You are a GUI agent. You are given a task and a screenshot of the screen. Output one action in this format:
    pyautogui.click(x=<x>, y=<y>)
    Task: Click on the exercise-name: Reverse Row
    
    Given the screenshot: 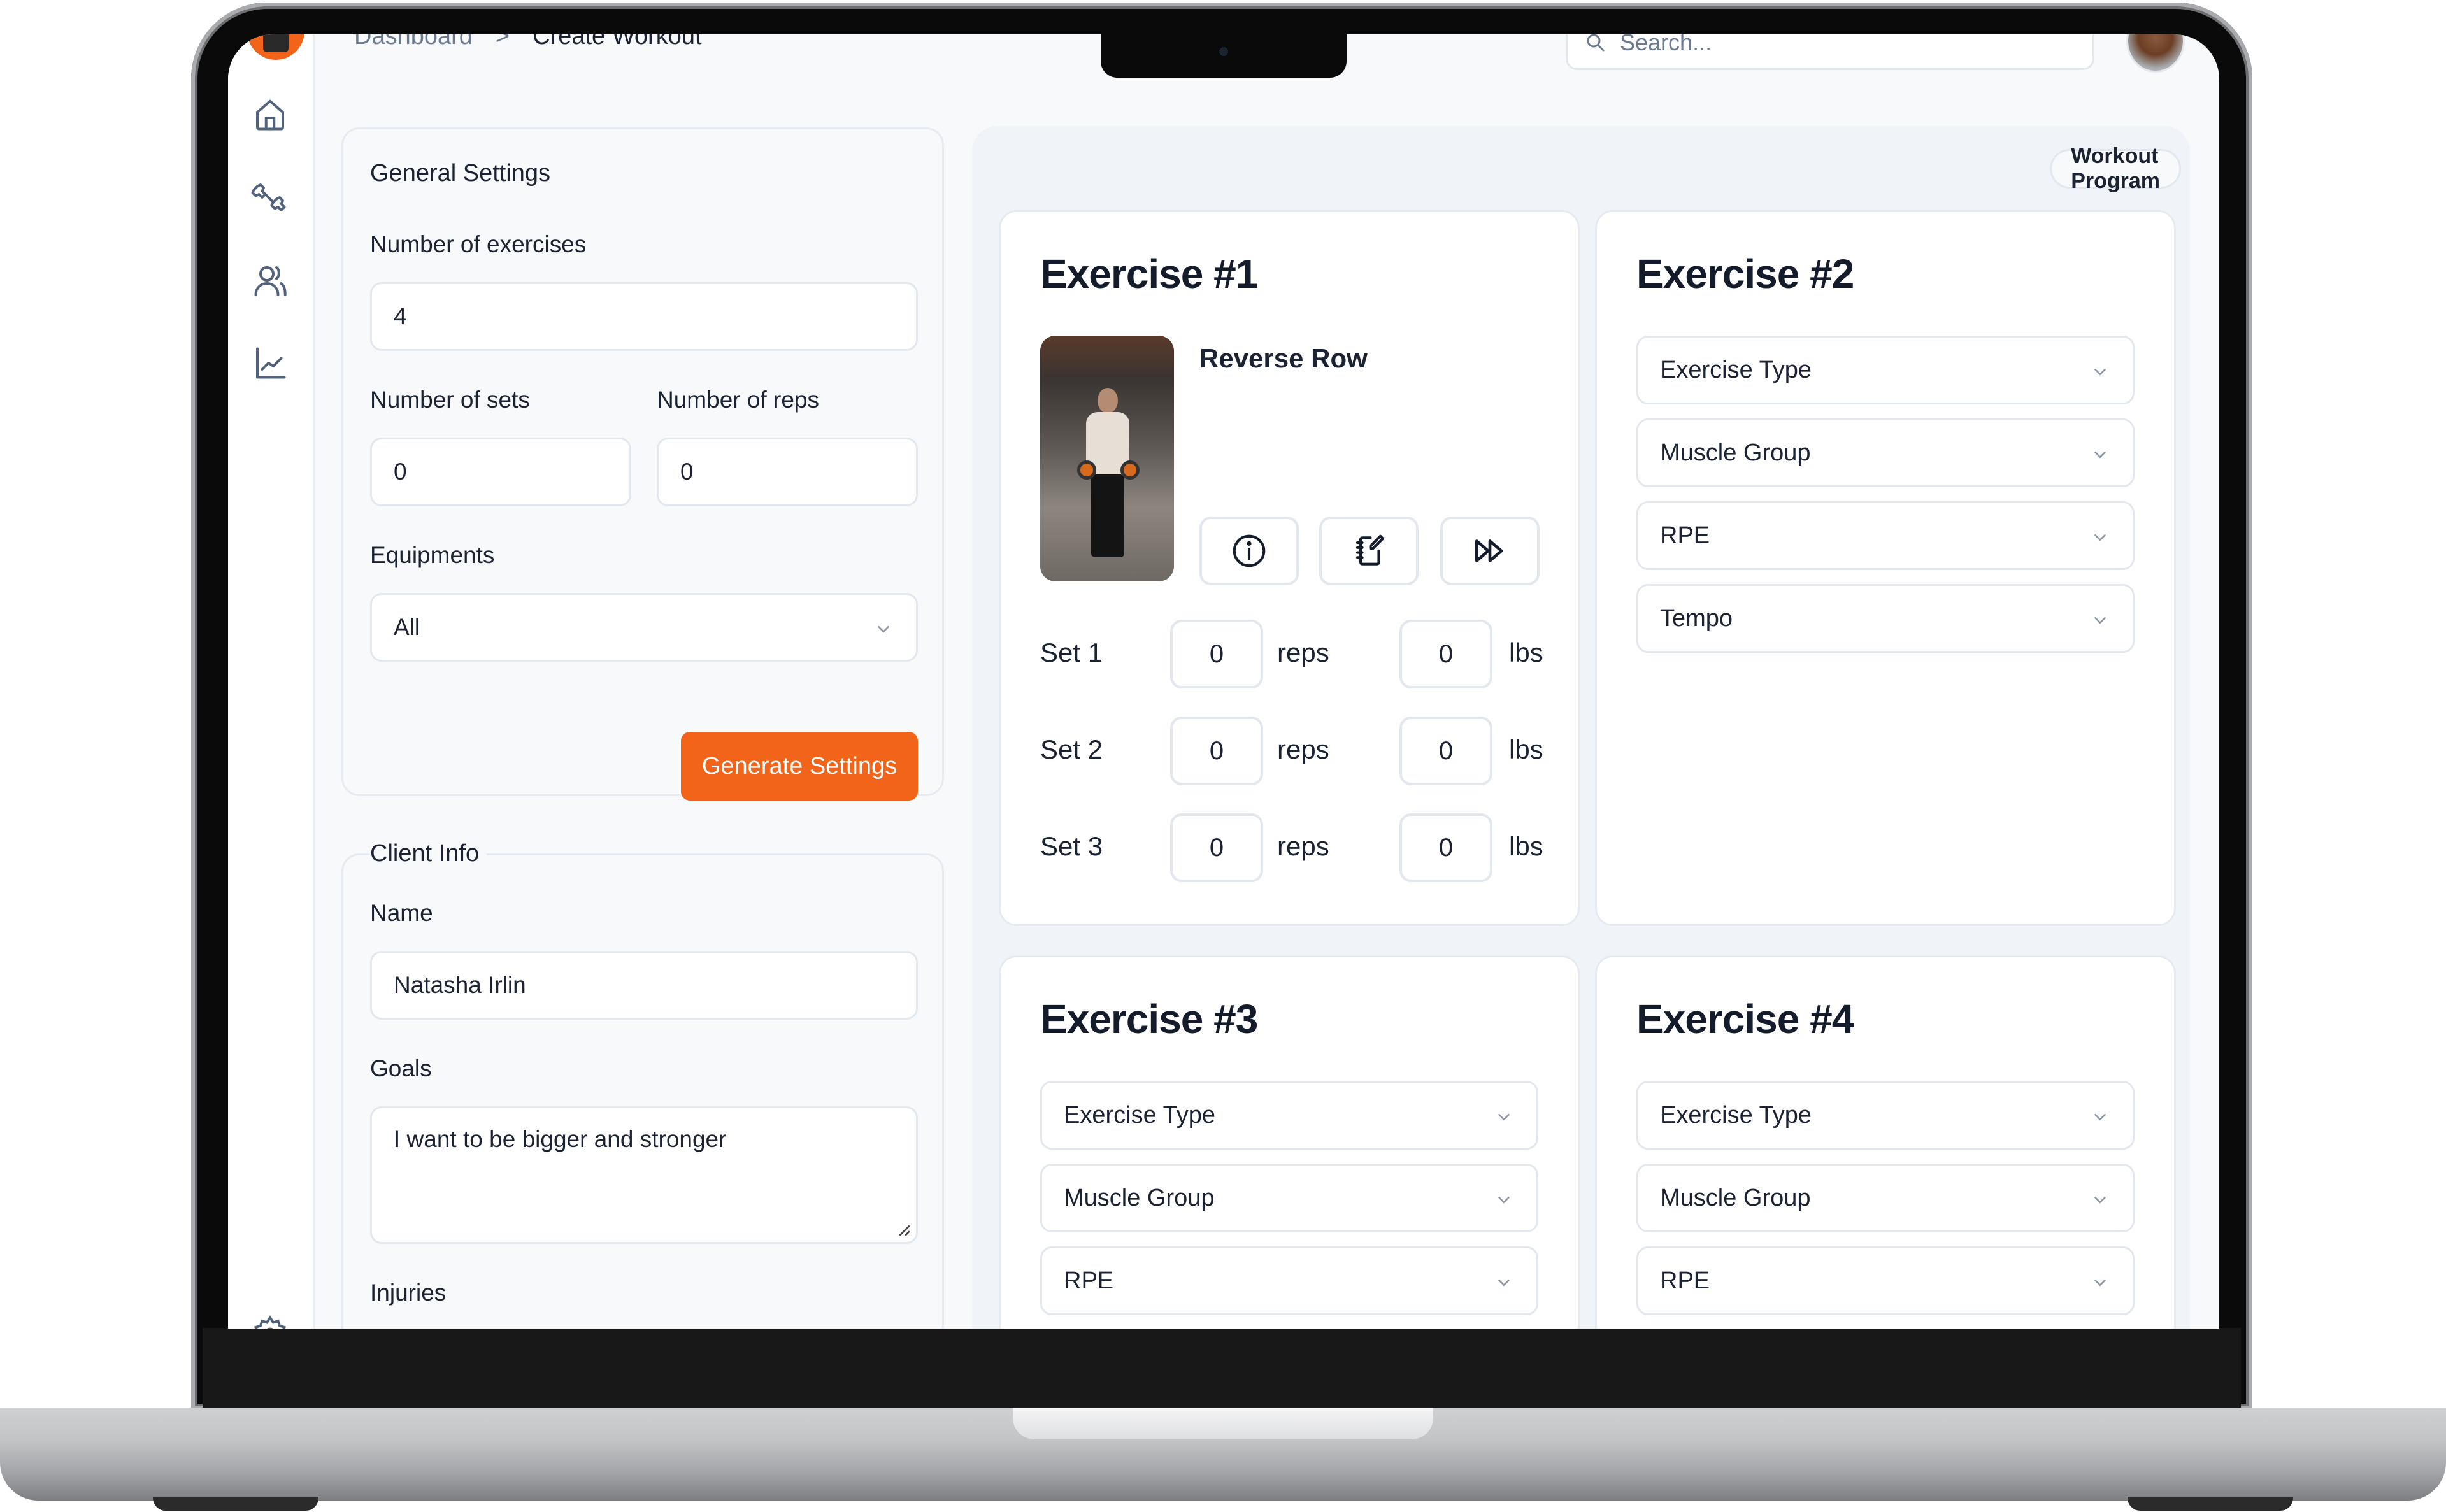 What is the action you would take?
    pyautogui.click(x=1283, y=358)
    